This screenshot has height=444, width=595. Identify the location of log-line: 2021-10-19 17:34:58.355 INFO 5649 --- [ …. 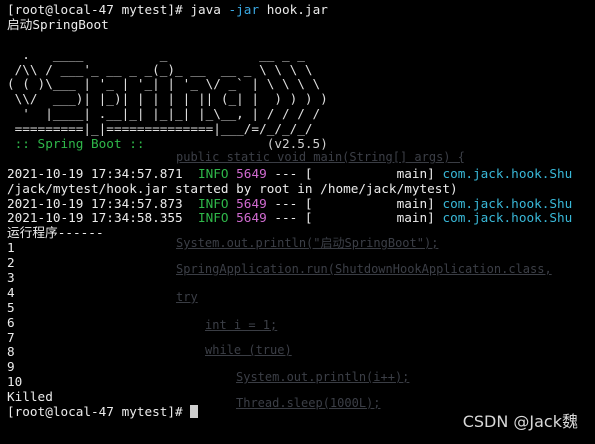
(301, 218).